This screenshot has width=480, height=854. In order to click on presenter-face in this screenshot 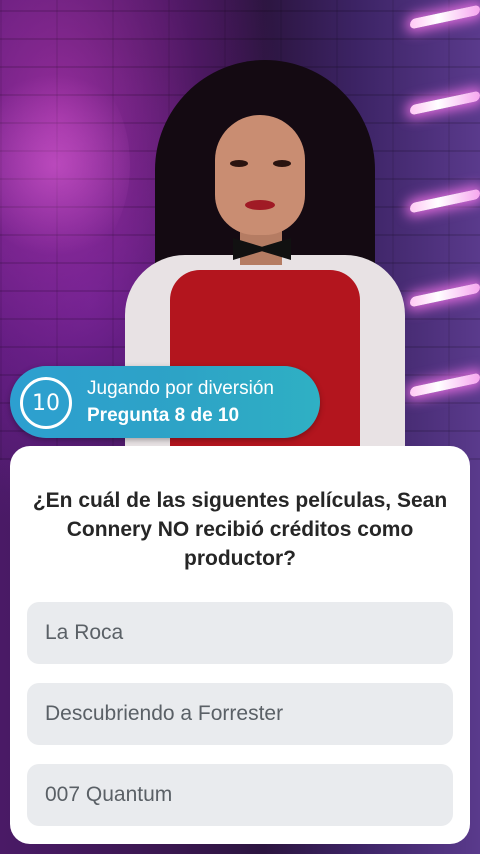, I will do `click(260, 175)`.